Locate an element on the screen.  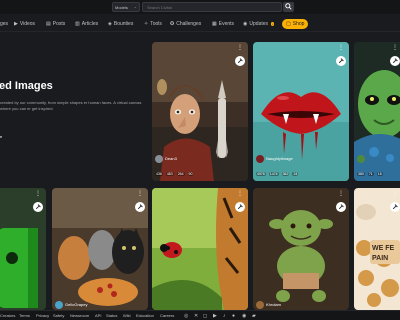
card-user: GelloGrapey is located at coordinates (71, 304).